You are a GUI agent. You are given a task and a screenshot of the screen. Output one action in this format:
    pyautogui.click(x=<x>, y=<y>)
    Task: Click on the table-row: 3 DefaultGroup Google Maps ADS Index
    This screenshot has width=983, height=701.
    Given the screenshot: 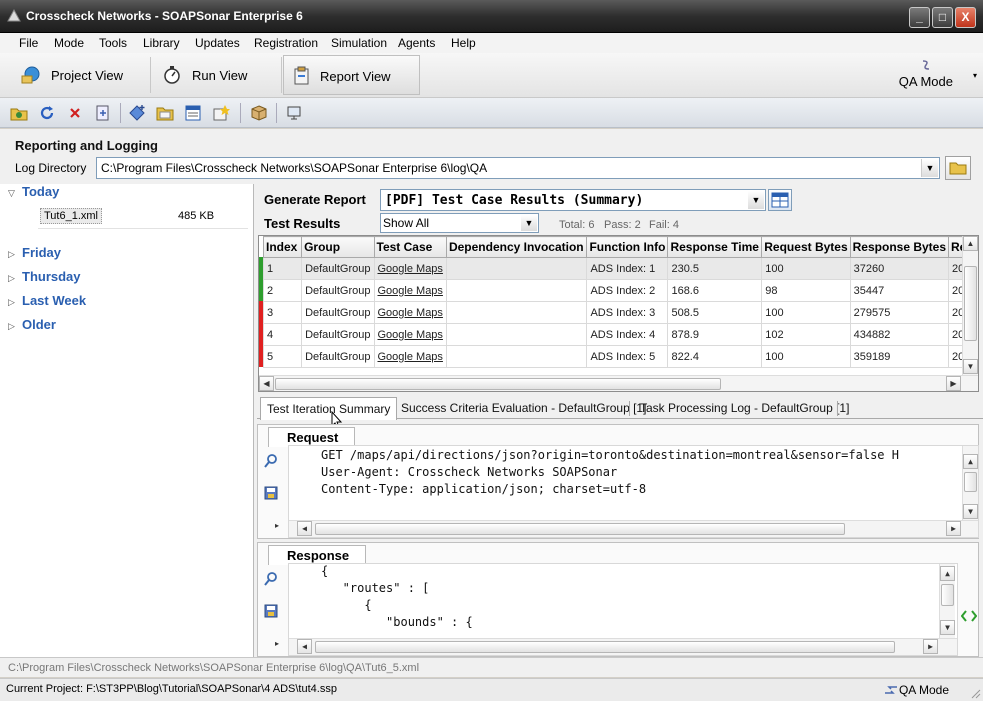 What is the action you would take?
    pyautogui.click(x=620, y=312)
    